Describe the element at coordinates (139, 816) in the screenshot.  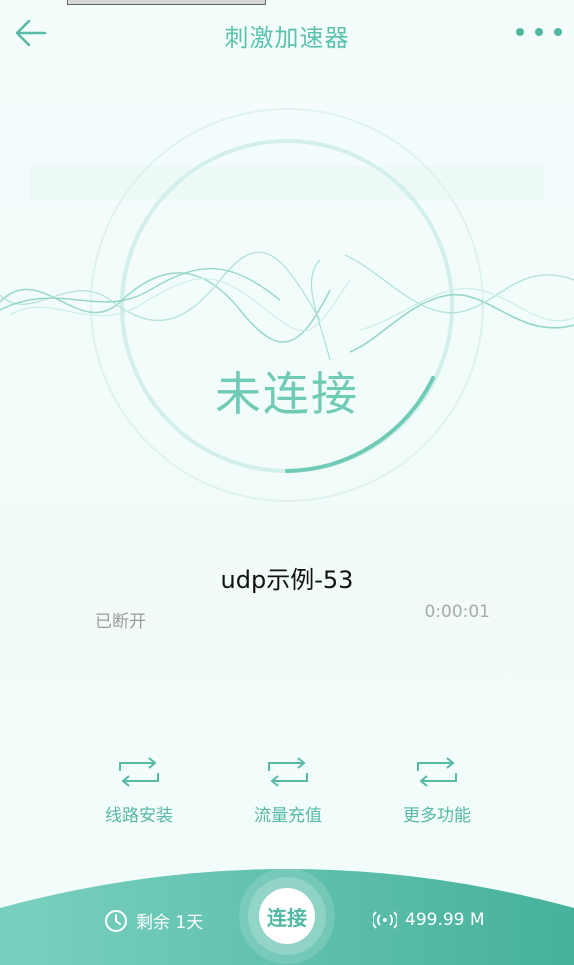
I see `action-label: 线路安装` at that location.